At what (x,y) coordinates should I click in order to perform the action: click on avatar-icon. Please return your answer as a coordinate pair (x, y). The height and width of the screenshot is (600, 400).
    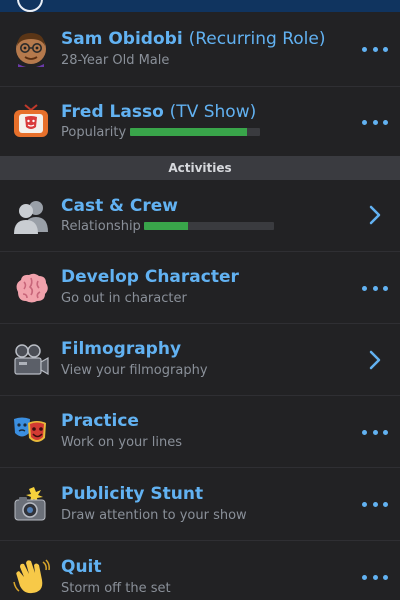
    Looking at the image, I should click on (31, 50).